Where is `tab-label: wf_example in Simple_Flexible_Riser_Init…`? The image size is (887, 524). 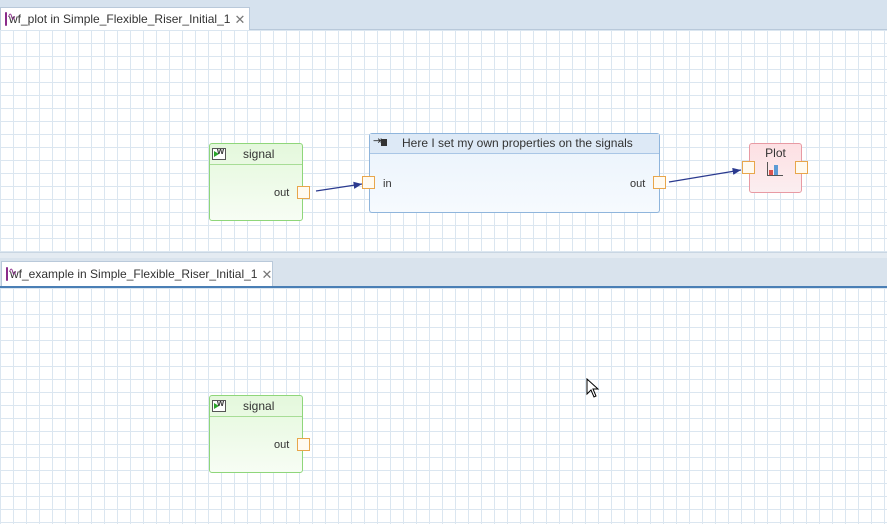 tab-label: wf_example in Simple_Flexible_Riser_Init… is located at coordinates (134, 274).